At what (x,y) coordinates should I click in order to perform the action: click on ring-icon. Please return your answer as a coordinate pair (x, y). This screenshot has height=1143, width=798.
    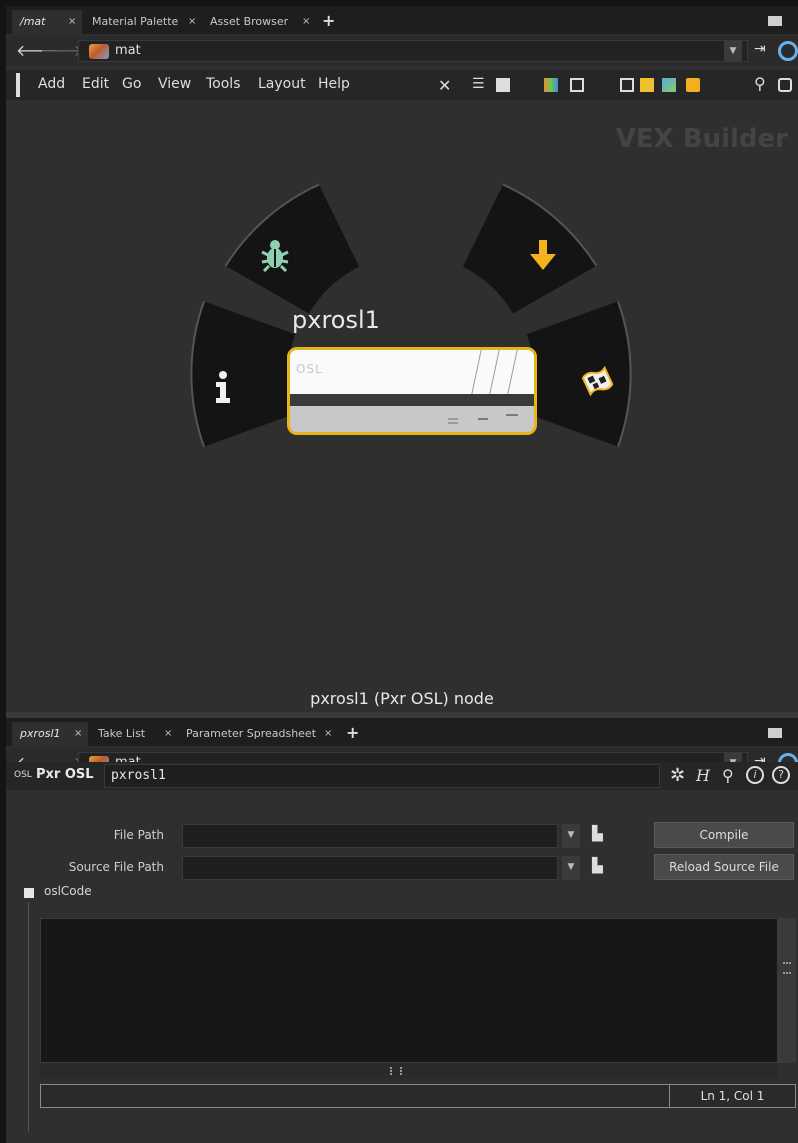
    Looking at the image, I should click on (788, 51).